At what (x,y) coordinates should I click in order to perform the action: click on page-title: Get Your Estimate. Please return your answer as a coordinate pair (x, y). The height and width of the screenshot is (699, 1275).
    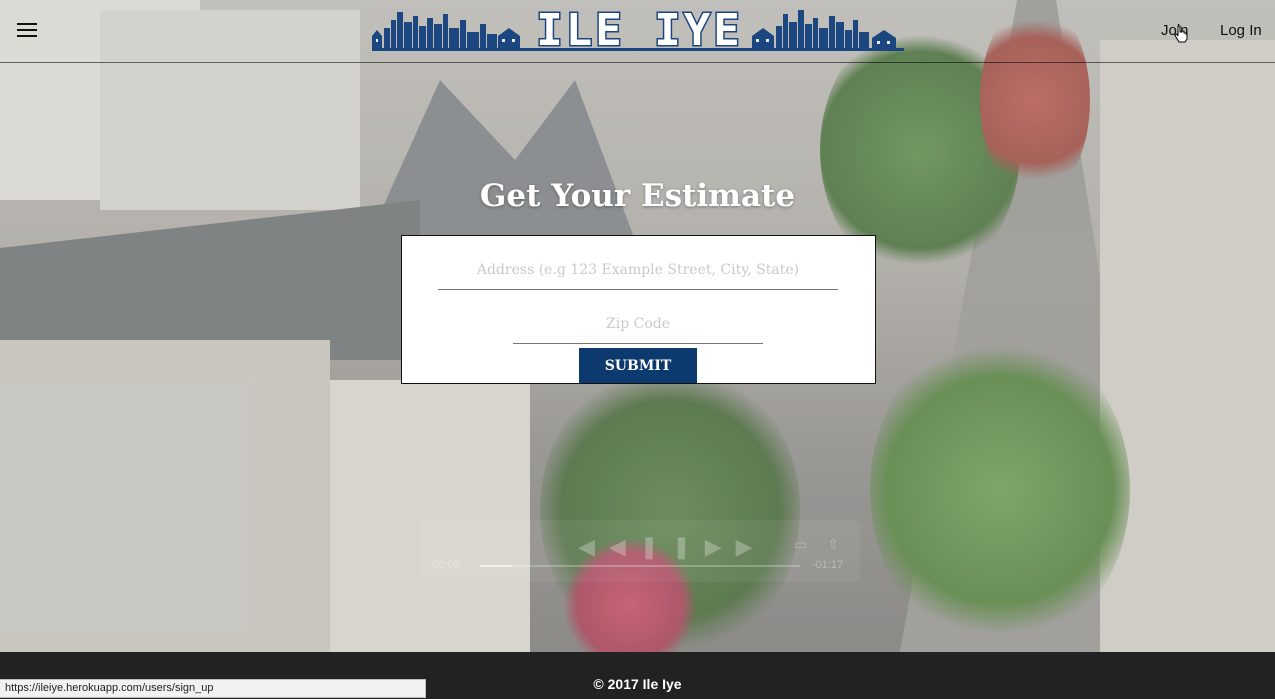
    Looking at the image, I should click on (637, 196).